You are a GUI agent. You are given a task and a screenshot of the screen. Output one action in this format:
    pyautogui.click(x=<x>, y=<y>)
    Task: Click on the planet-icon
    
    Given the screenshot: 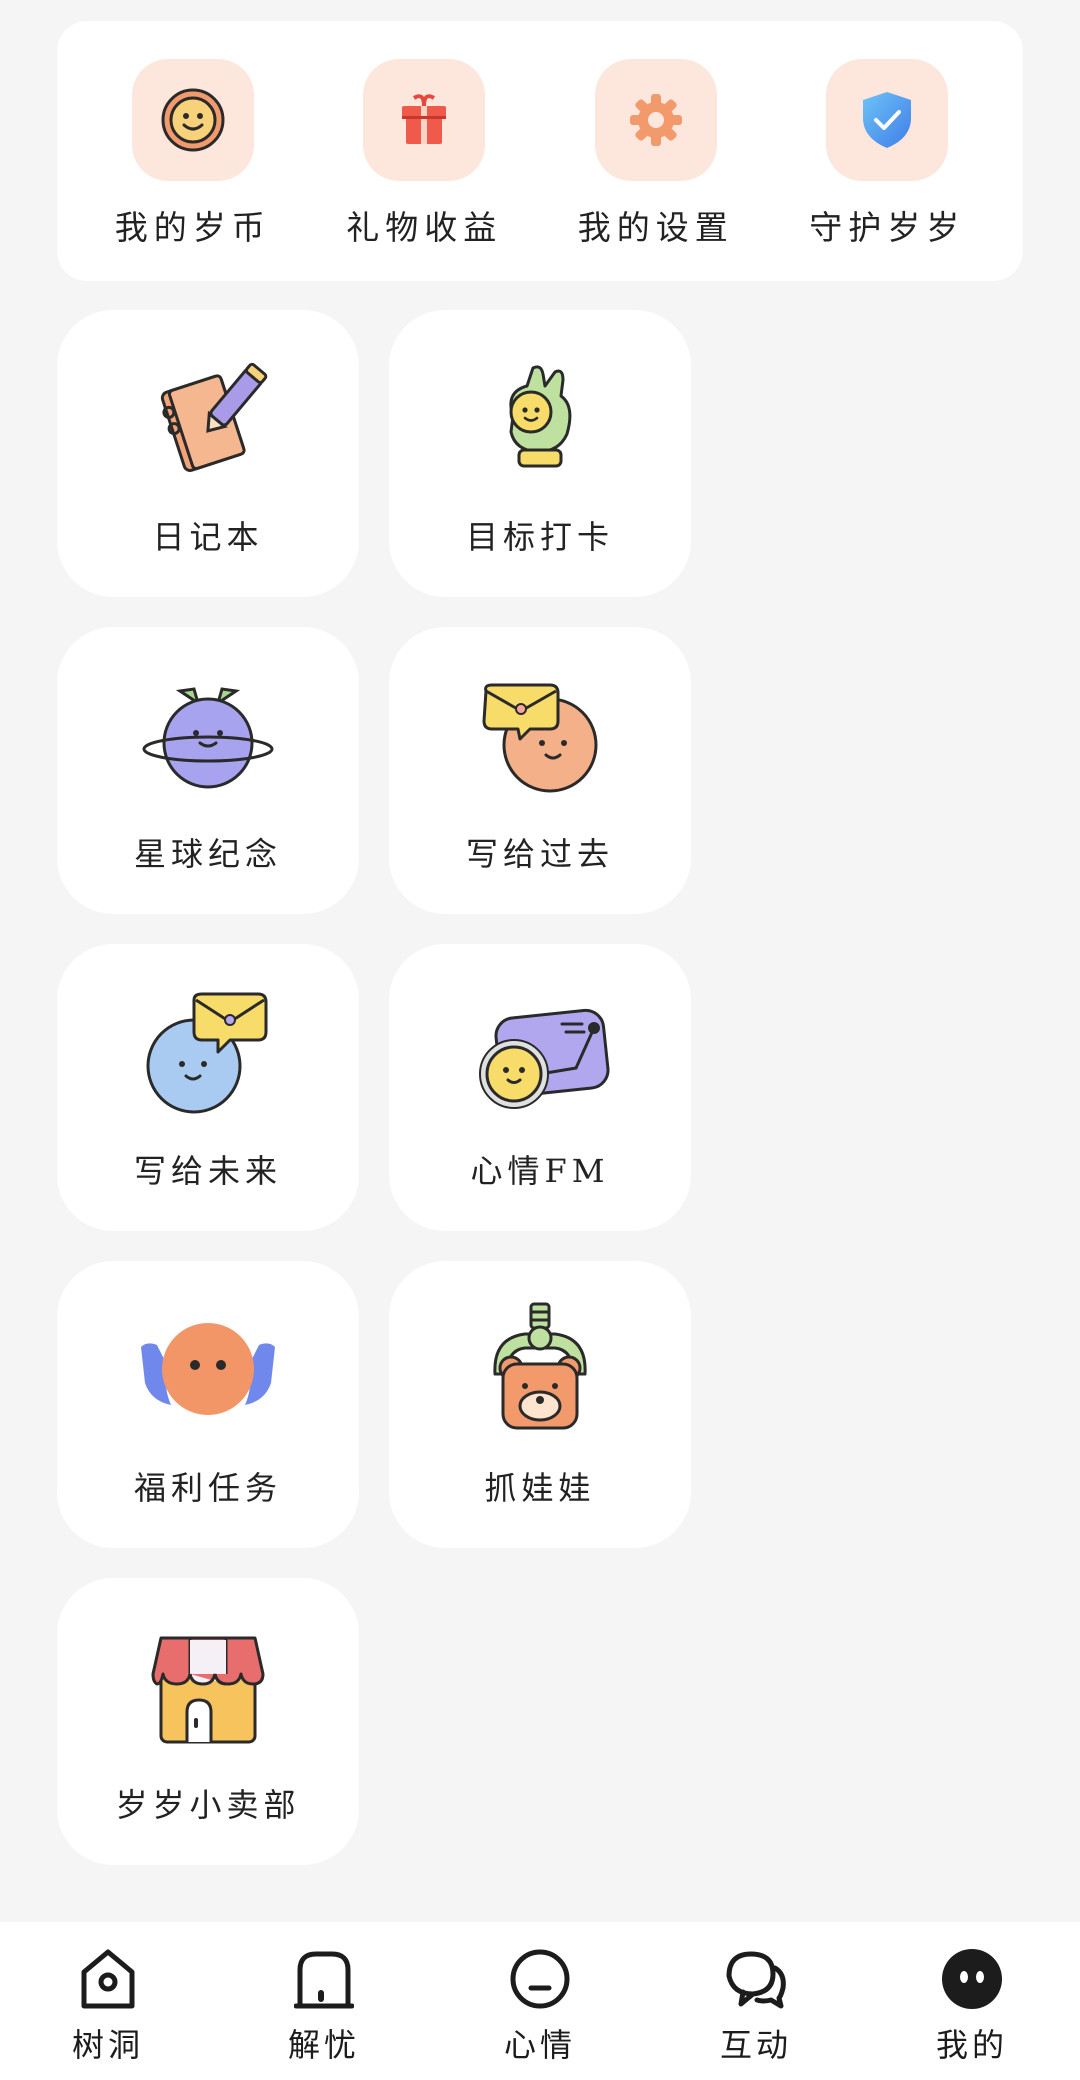 What is the action you would take?
    pyautogui.click(x=208, y=738)
    